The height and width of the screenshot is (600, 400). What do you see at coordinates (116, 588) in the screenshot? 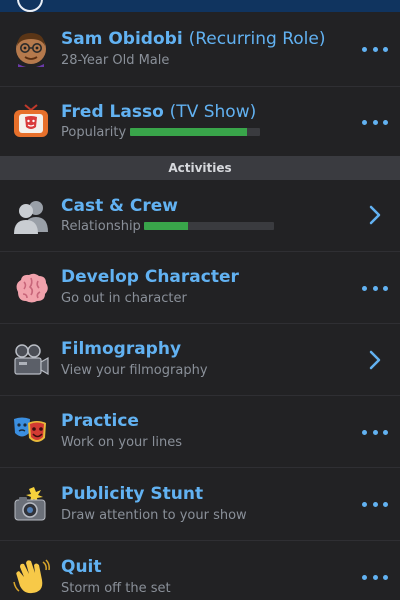
I see `activity-subtitle: Storm off the set` at bounding box center [116, 588].